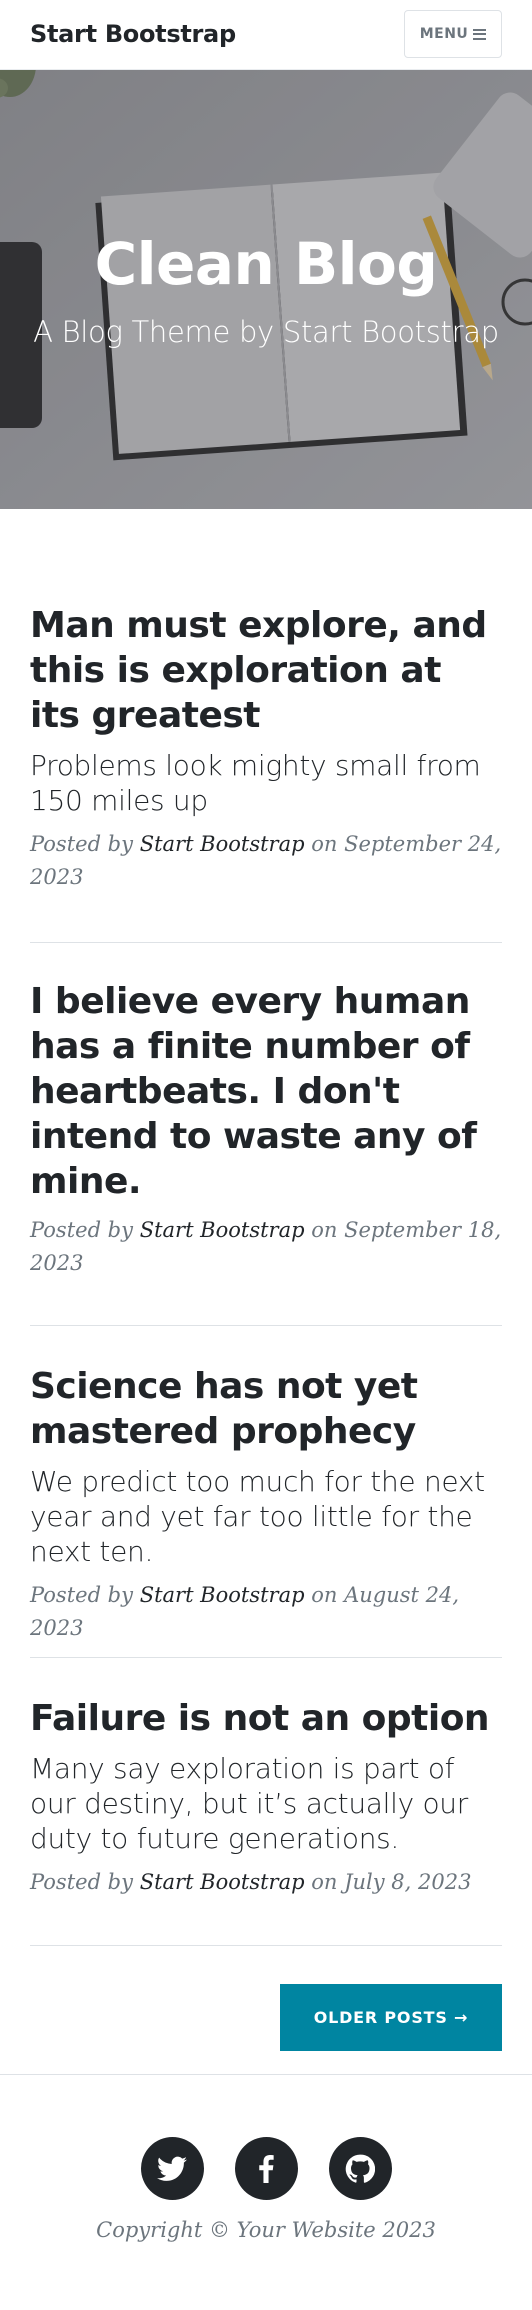  I want to click on menu-button: MENU, so click(453, 34).